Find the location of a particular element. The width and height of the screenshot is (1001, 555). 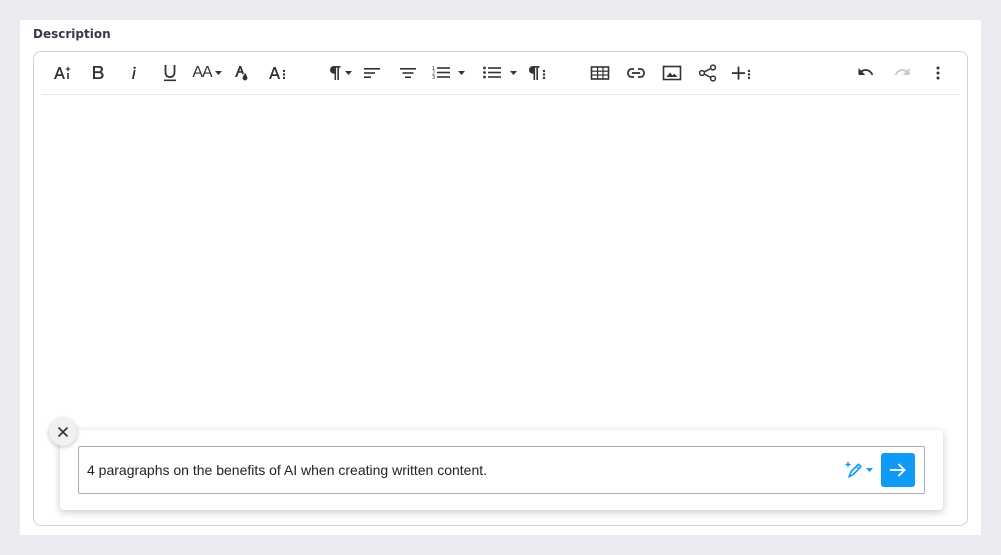

unordered-list-icon is located at coordinates (491, 72).